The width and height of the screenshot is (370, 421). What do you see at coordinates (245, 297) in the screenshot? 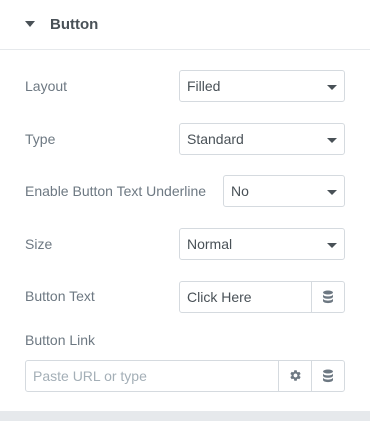
I see `button-text-input` at bounding box center [245, 297].